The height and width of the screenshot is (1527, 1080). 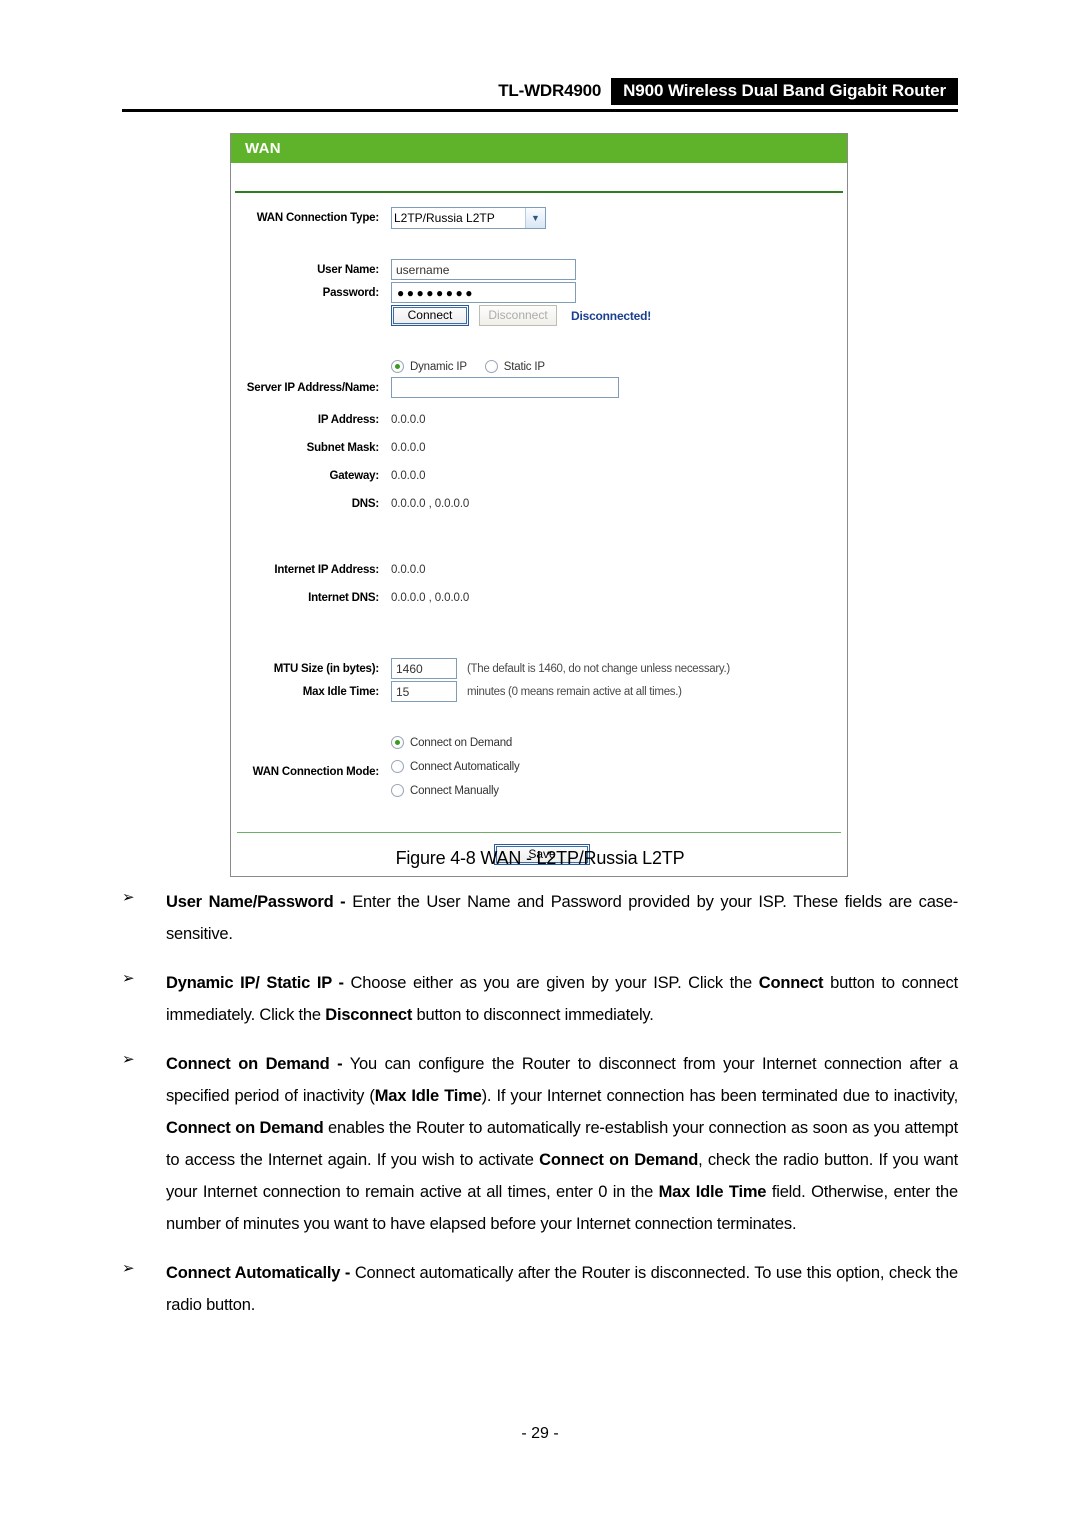 What do you see at coordinates (539, 570) in the screenshot?
I see `internet-ip-address-row: Internet IP Address: 0.0.0.0` at bounding box center [539, 570].